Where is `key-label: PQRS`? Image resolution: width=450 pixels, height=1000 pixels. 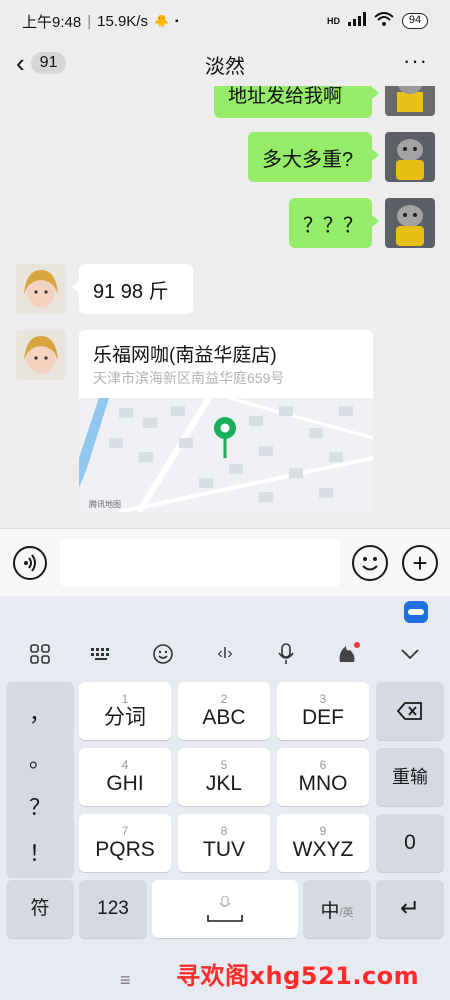
key-label: PQRS is located at coordinates (125, 849).